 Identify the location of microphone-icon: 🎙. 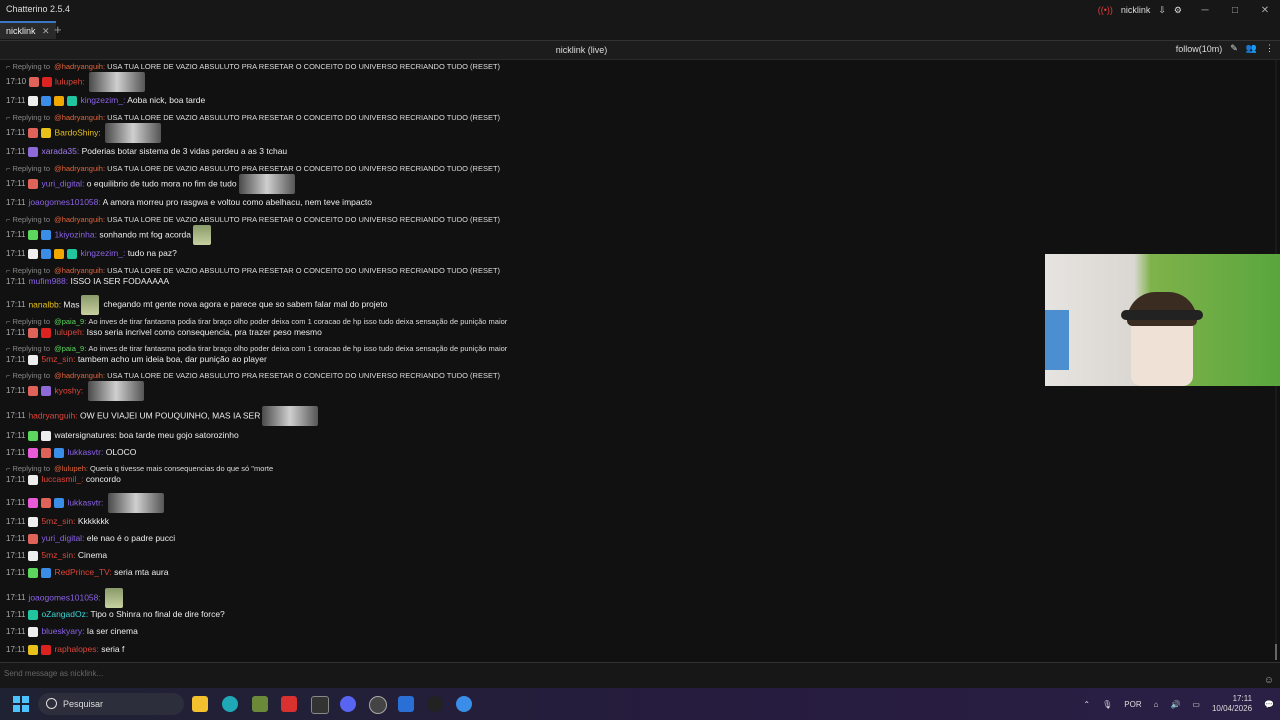
(1107, 704).